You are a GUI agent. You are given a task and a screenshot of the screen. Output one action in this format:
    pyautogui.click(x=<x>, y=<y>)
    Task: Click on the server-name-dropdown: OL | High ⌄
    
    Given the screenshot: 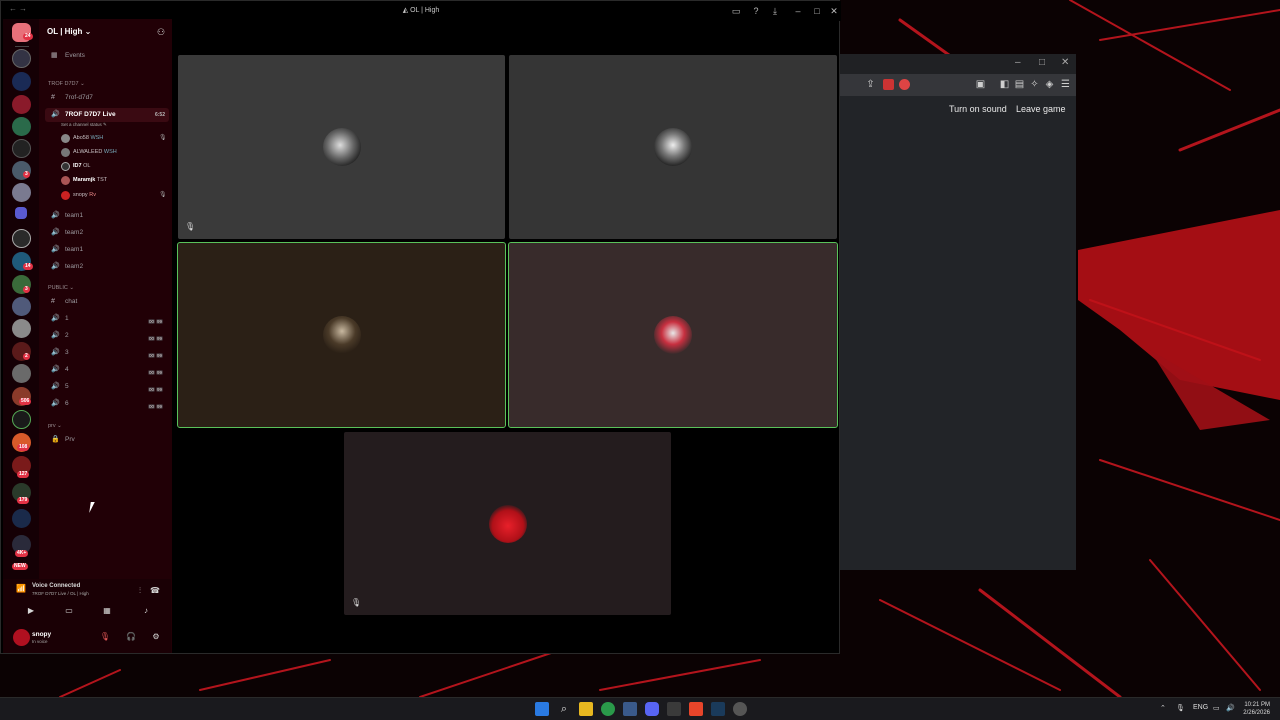 What is the action you would take?
    pyautogui.click(x=69, y=31)
    